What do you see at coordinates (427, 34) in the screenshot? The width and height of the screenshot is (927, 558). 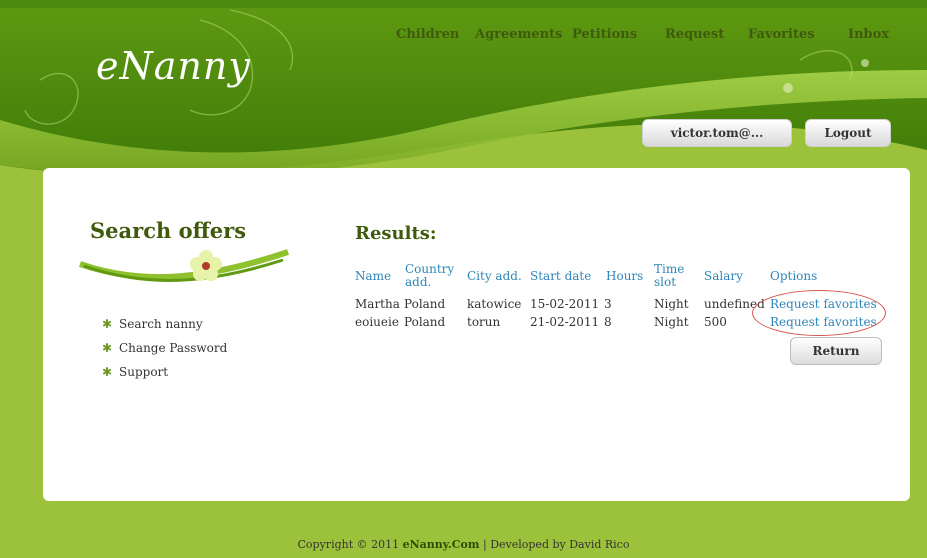 I see `nav-children: Children` at bounding box center [427, 34].